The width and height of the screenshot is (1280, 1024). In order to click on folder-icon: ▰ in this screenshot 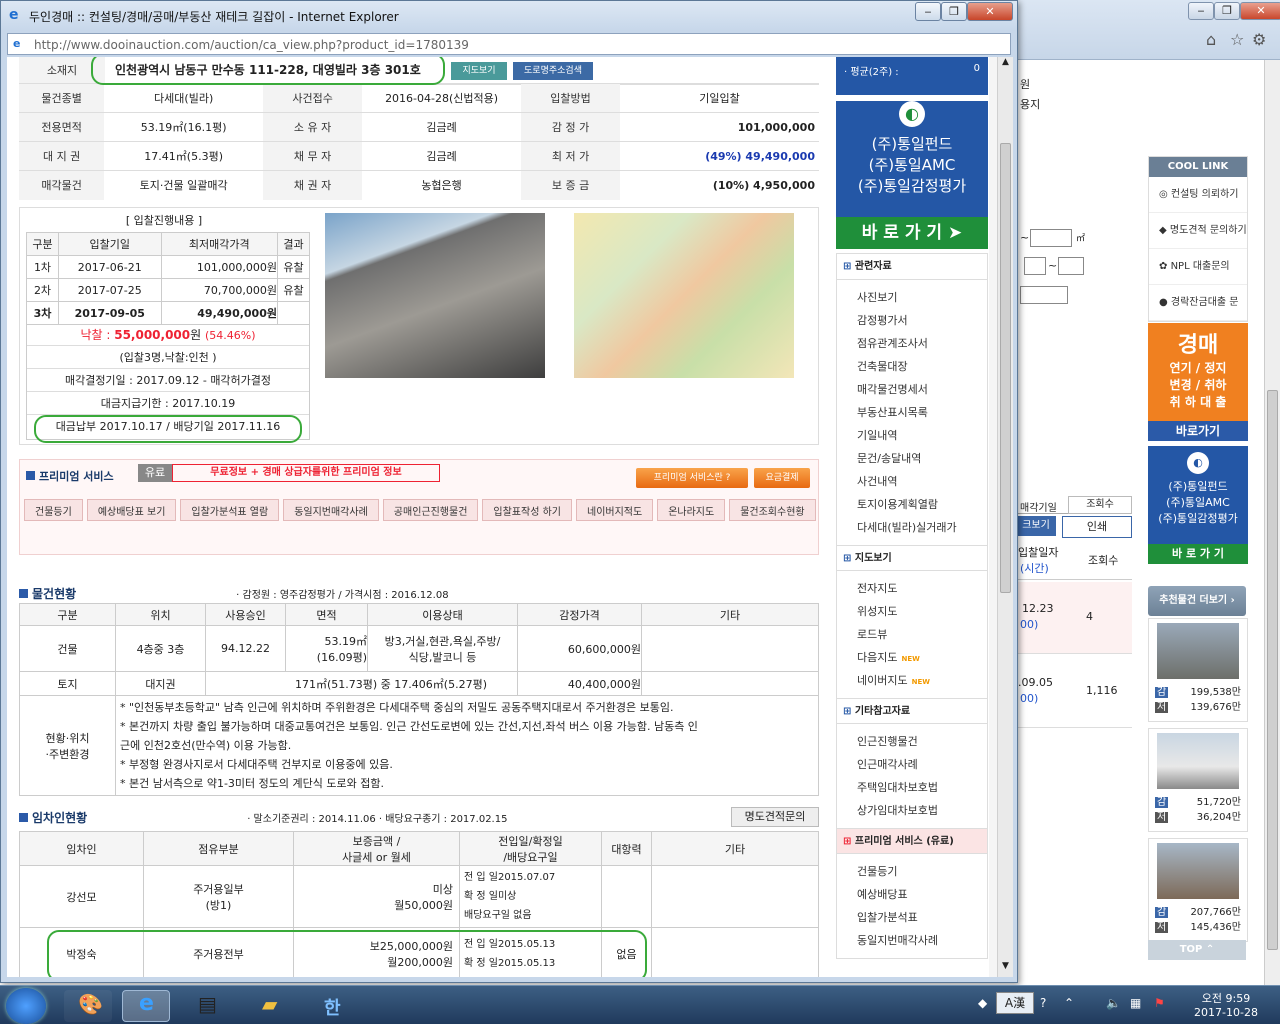, I will do `click(274, 1006)`.